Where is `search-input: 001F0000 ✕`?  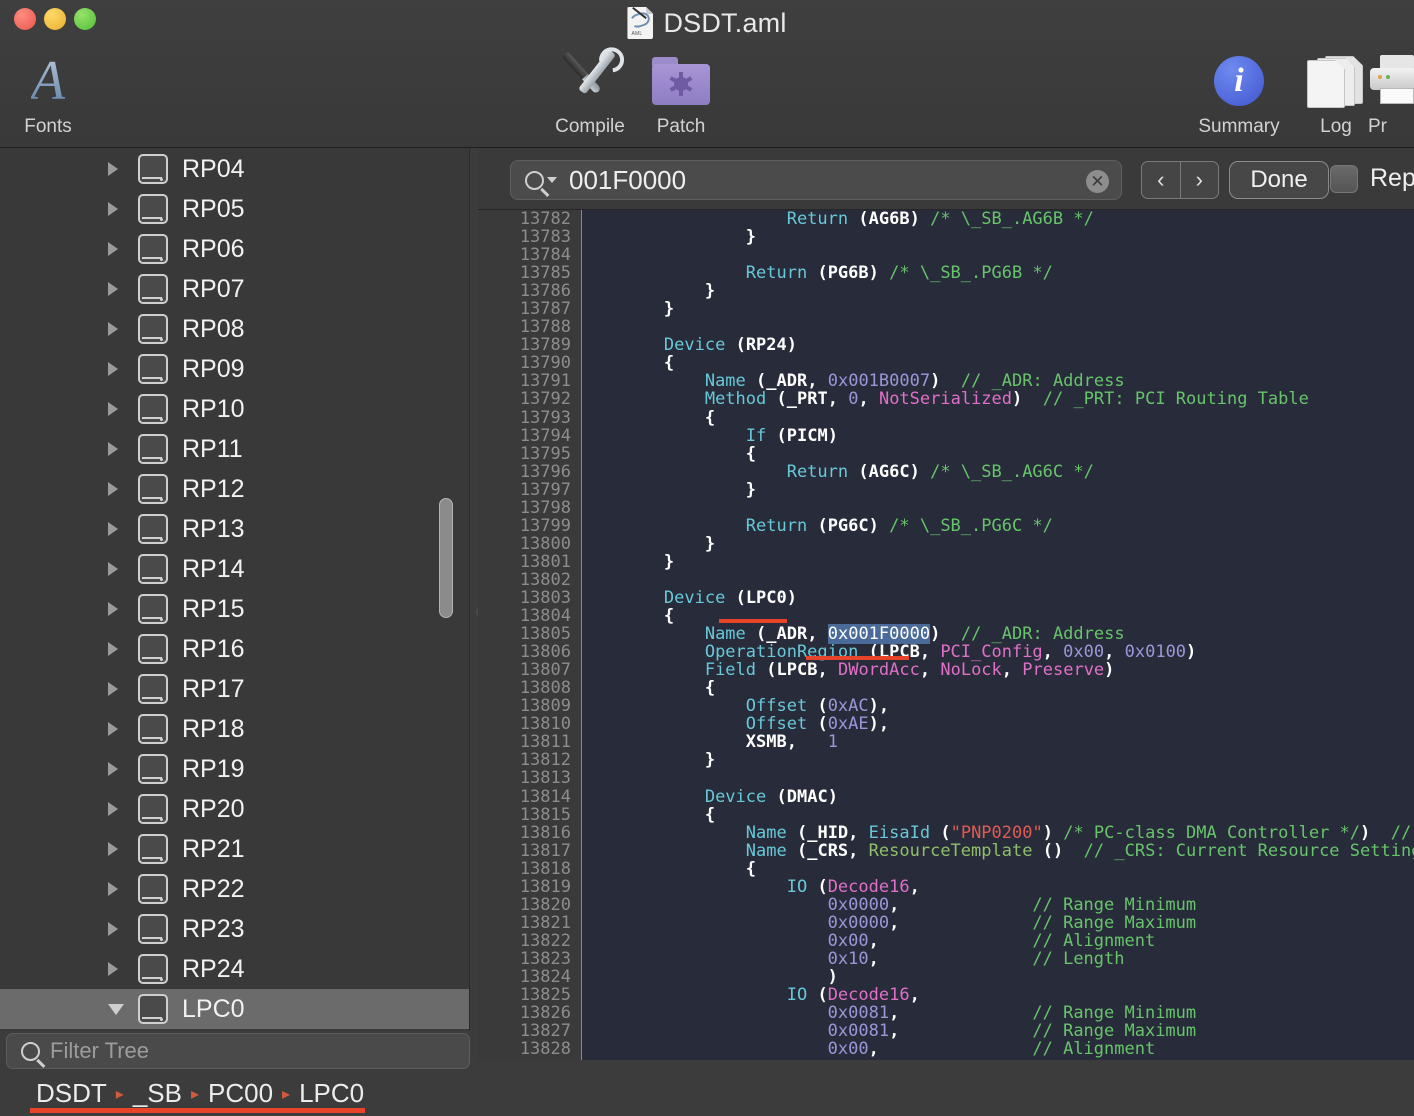 search-input: 001F0000 ✕ is located at coordinates (816, 180).